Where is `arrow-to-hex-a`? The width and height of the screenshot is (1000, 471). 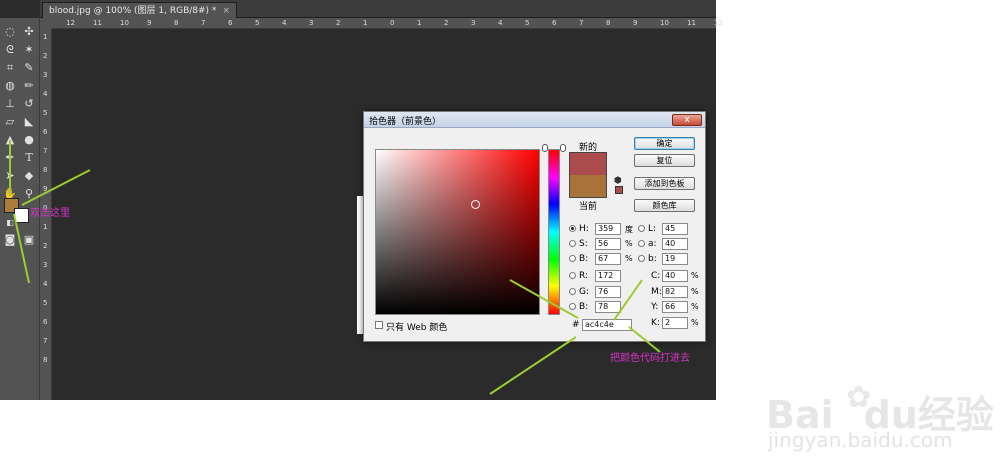 arrow-to-hex-a is located at coordinates (544, 299).